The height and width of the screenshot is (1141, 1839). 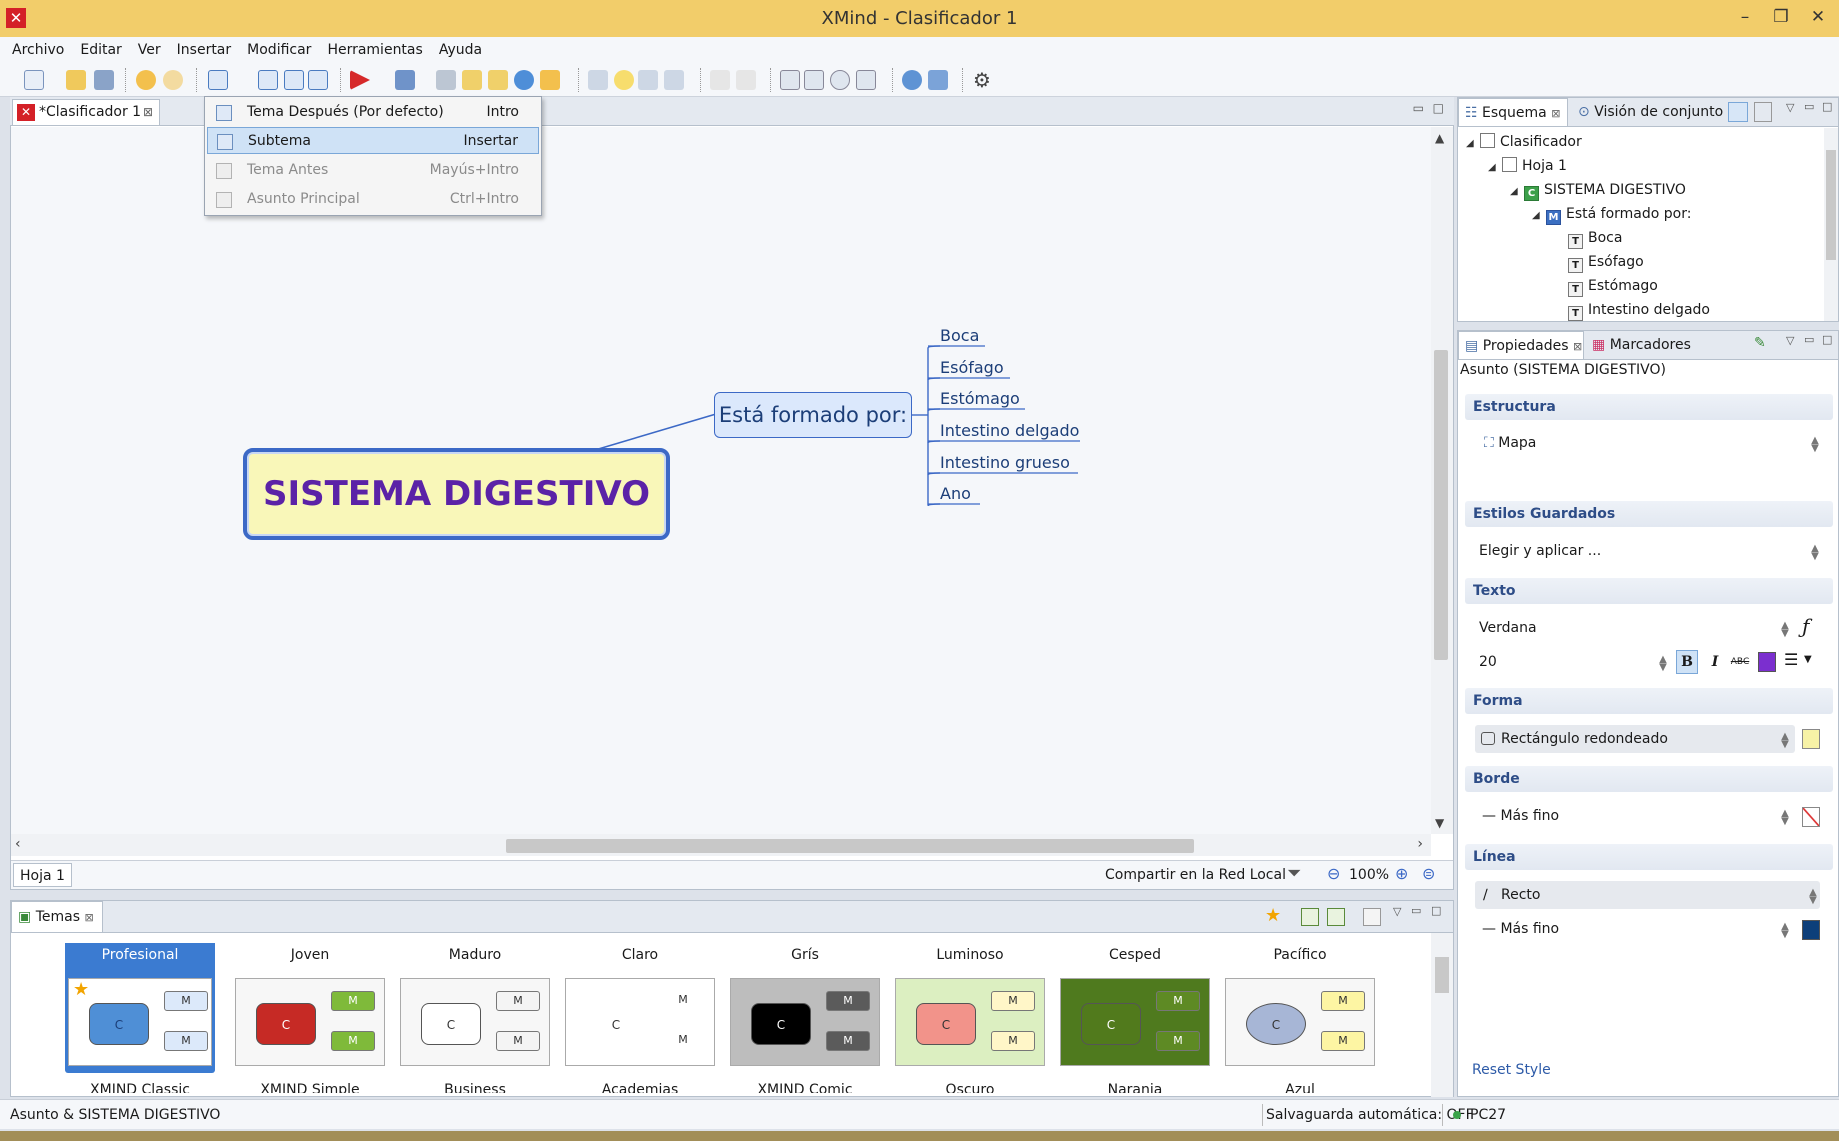 What do you see at coordinates (1520, 929) in the screenshot?
I see `line-width-selector: — Más fino` at bounding box center [1520, 929].